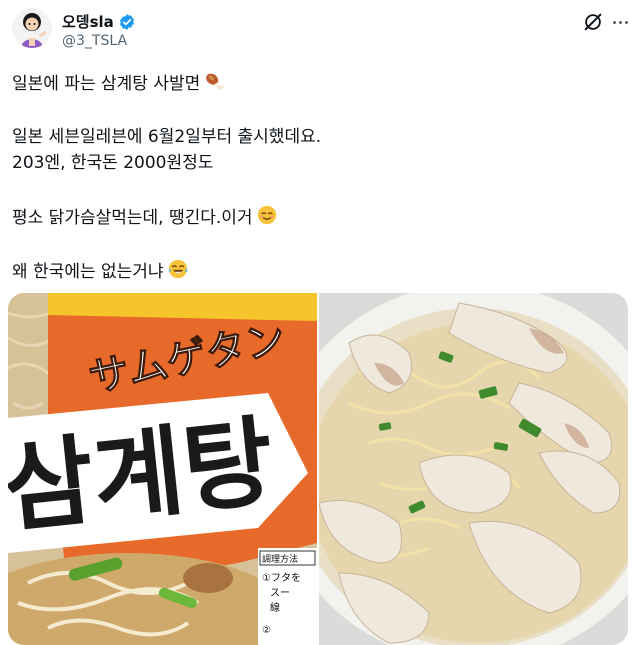 The image size is (636, 645). I want to click on package-label-line2: スー, so click(280, 593).